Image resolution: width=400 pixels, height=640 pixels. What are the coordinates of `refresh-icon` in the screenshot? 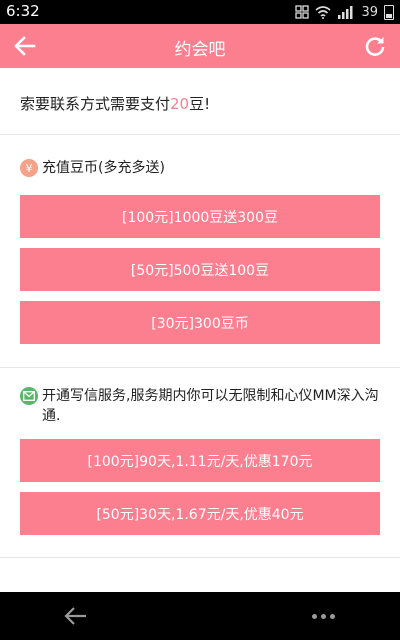 It's located at (375, 46).